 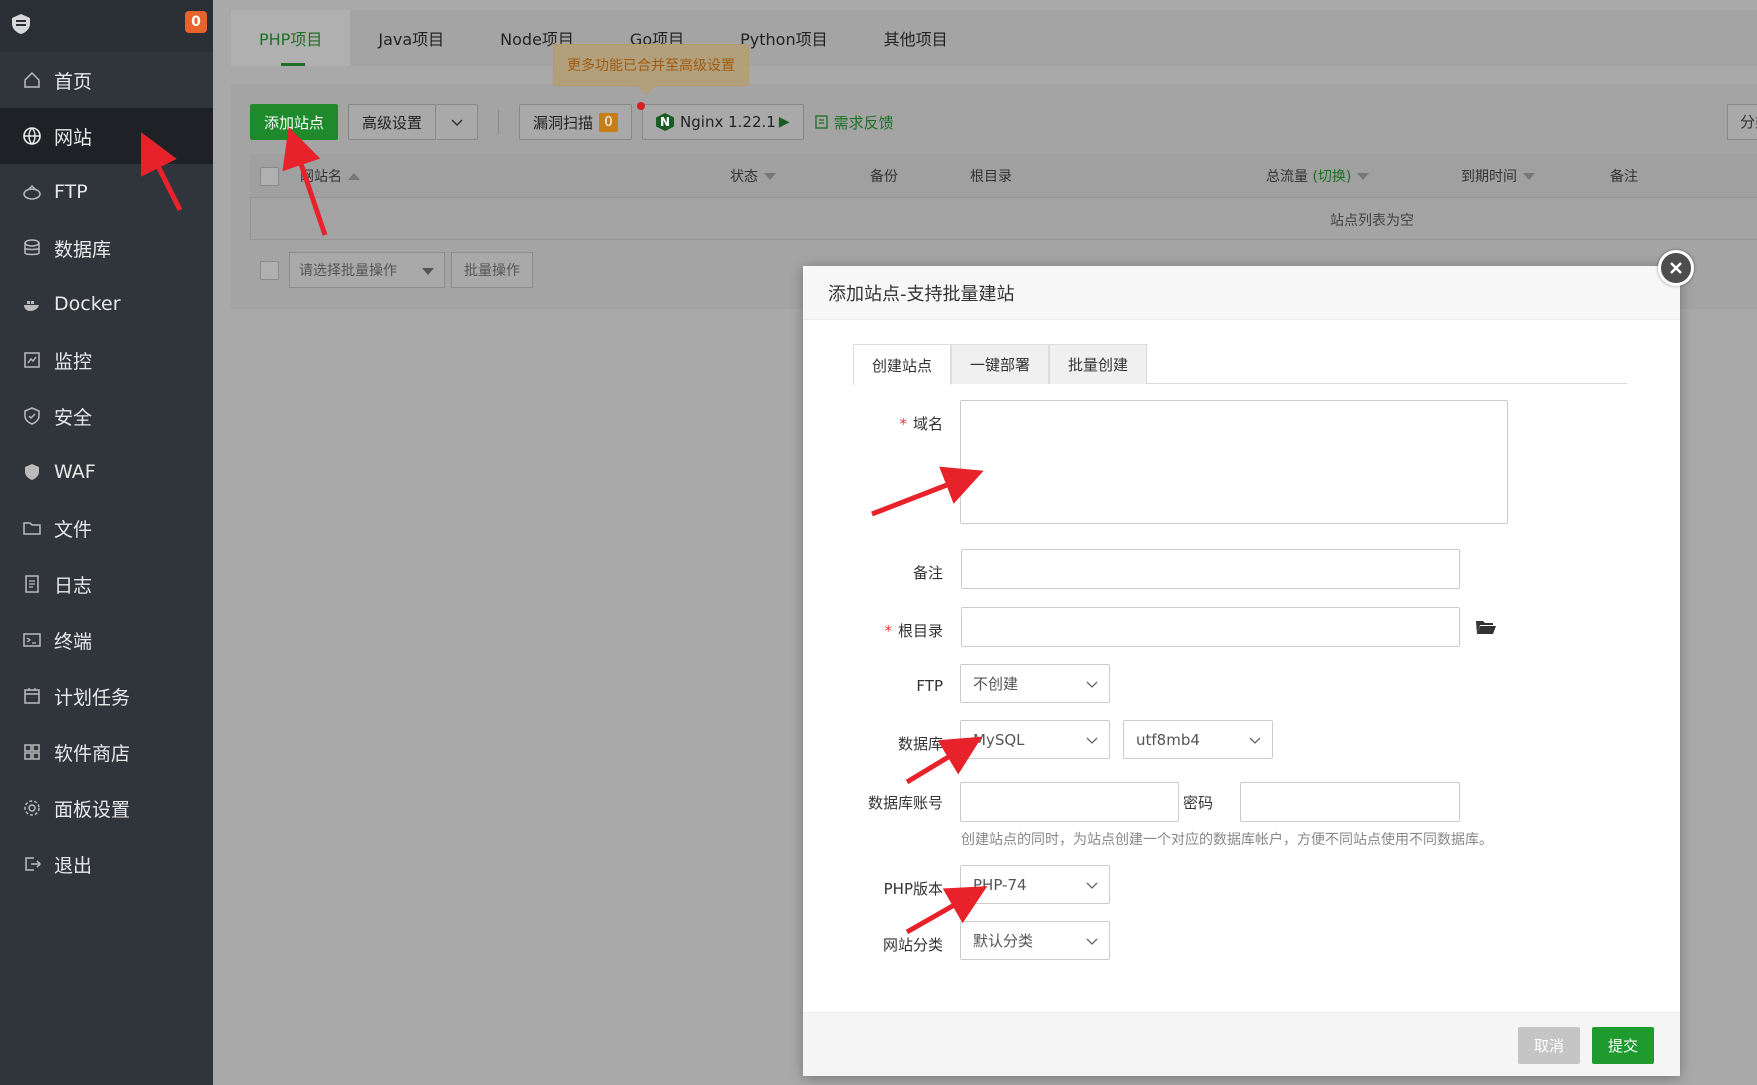 What do you see at coordinates (1210, 627) in the screenshot?
I see `root-dir-input` at bounding box center [1210, 627].